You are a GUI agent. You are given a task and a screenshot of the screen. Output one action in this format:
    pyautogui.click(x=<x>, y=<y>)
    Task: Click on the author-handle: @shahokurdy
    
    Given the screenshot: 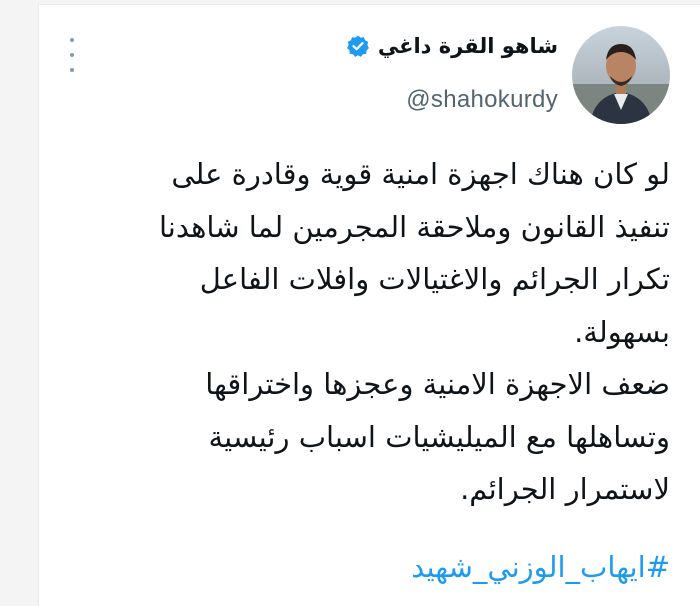 What is the action you would take?
    pyautogui.click(x=482, y=100)
    